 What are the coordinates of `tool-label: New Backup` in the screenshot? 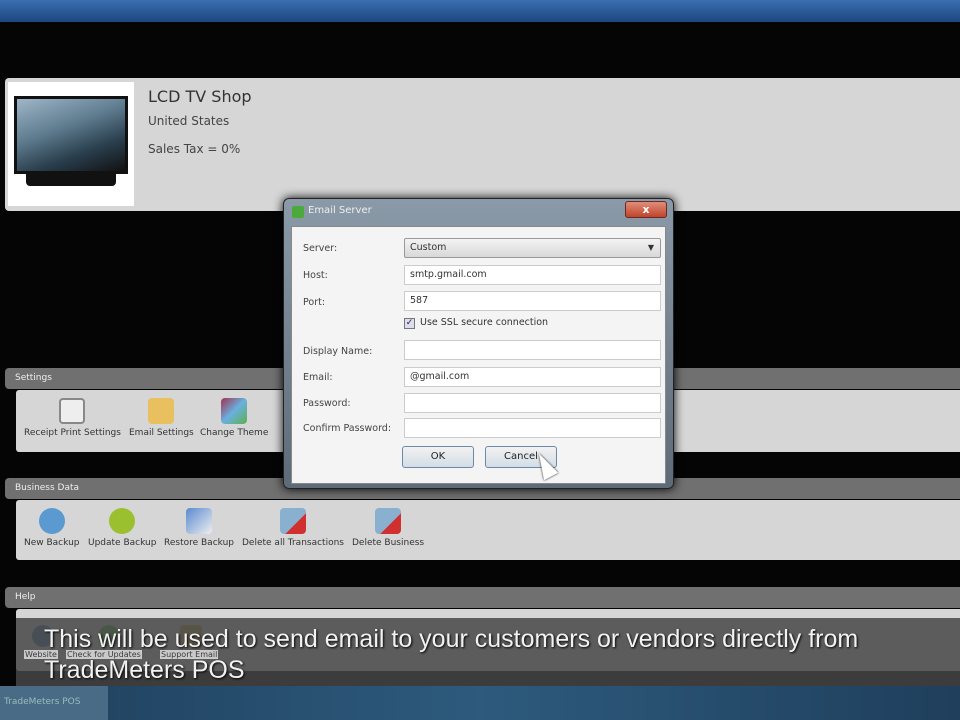 It's located at (52, 543).